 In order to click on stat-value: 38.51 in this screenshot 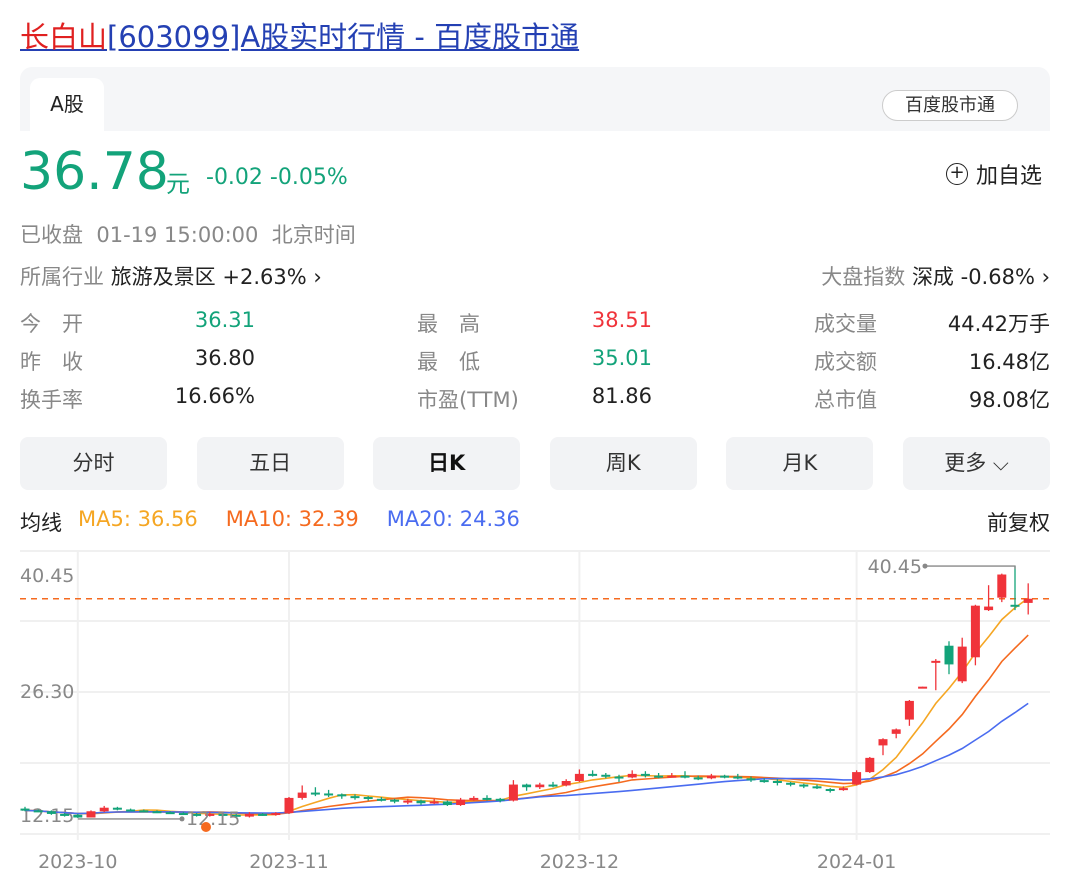, I will do `click(621, 320)`.